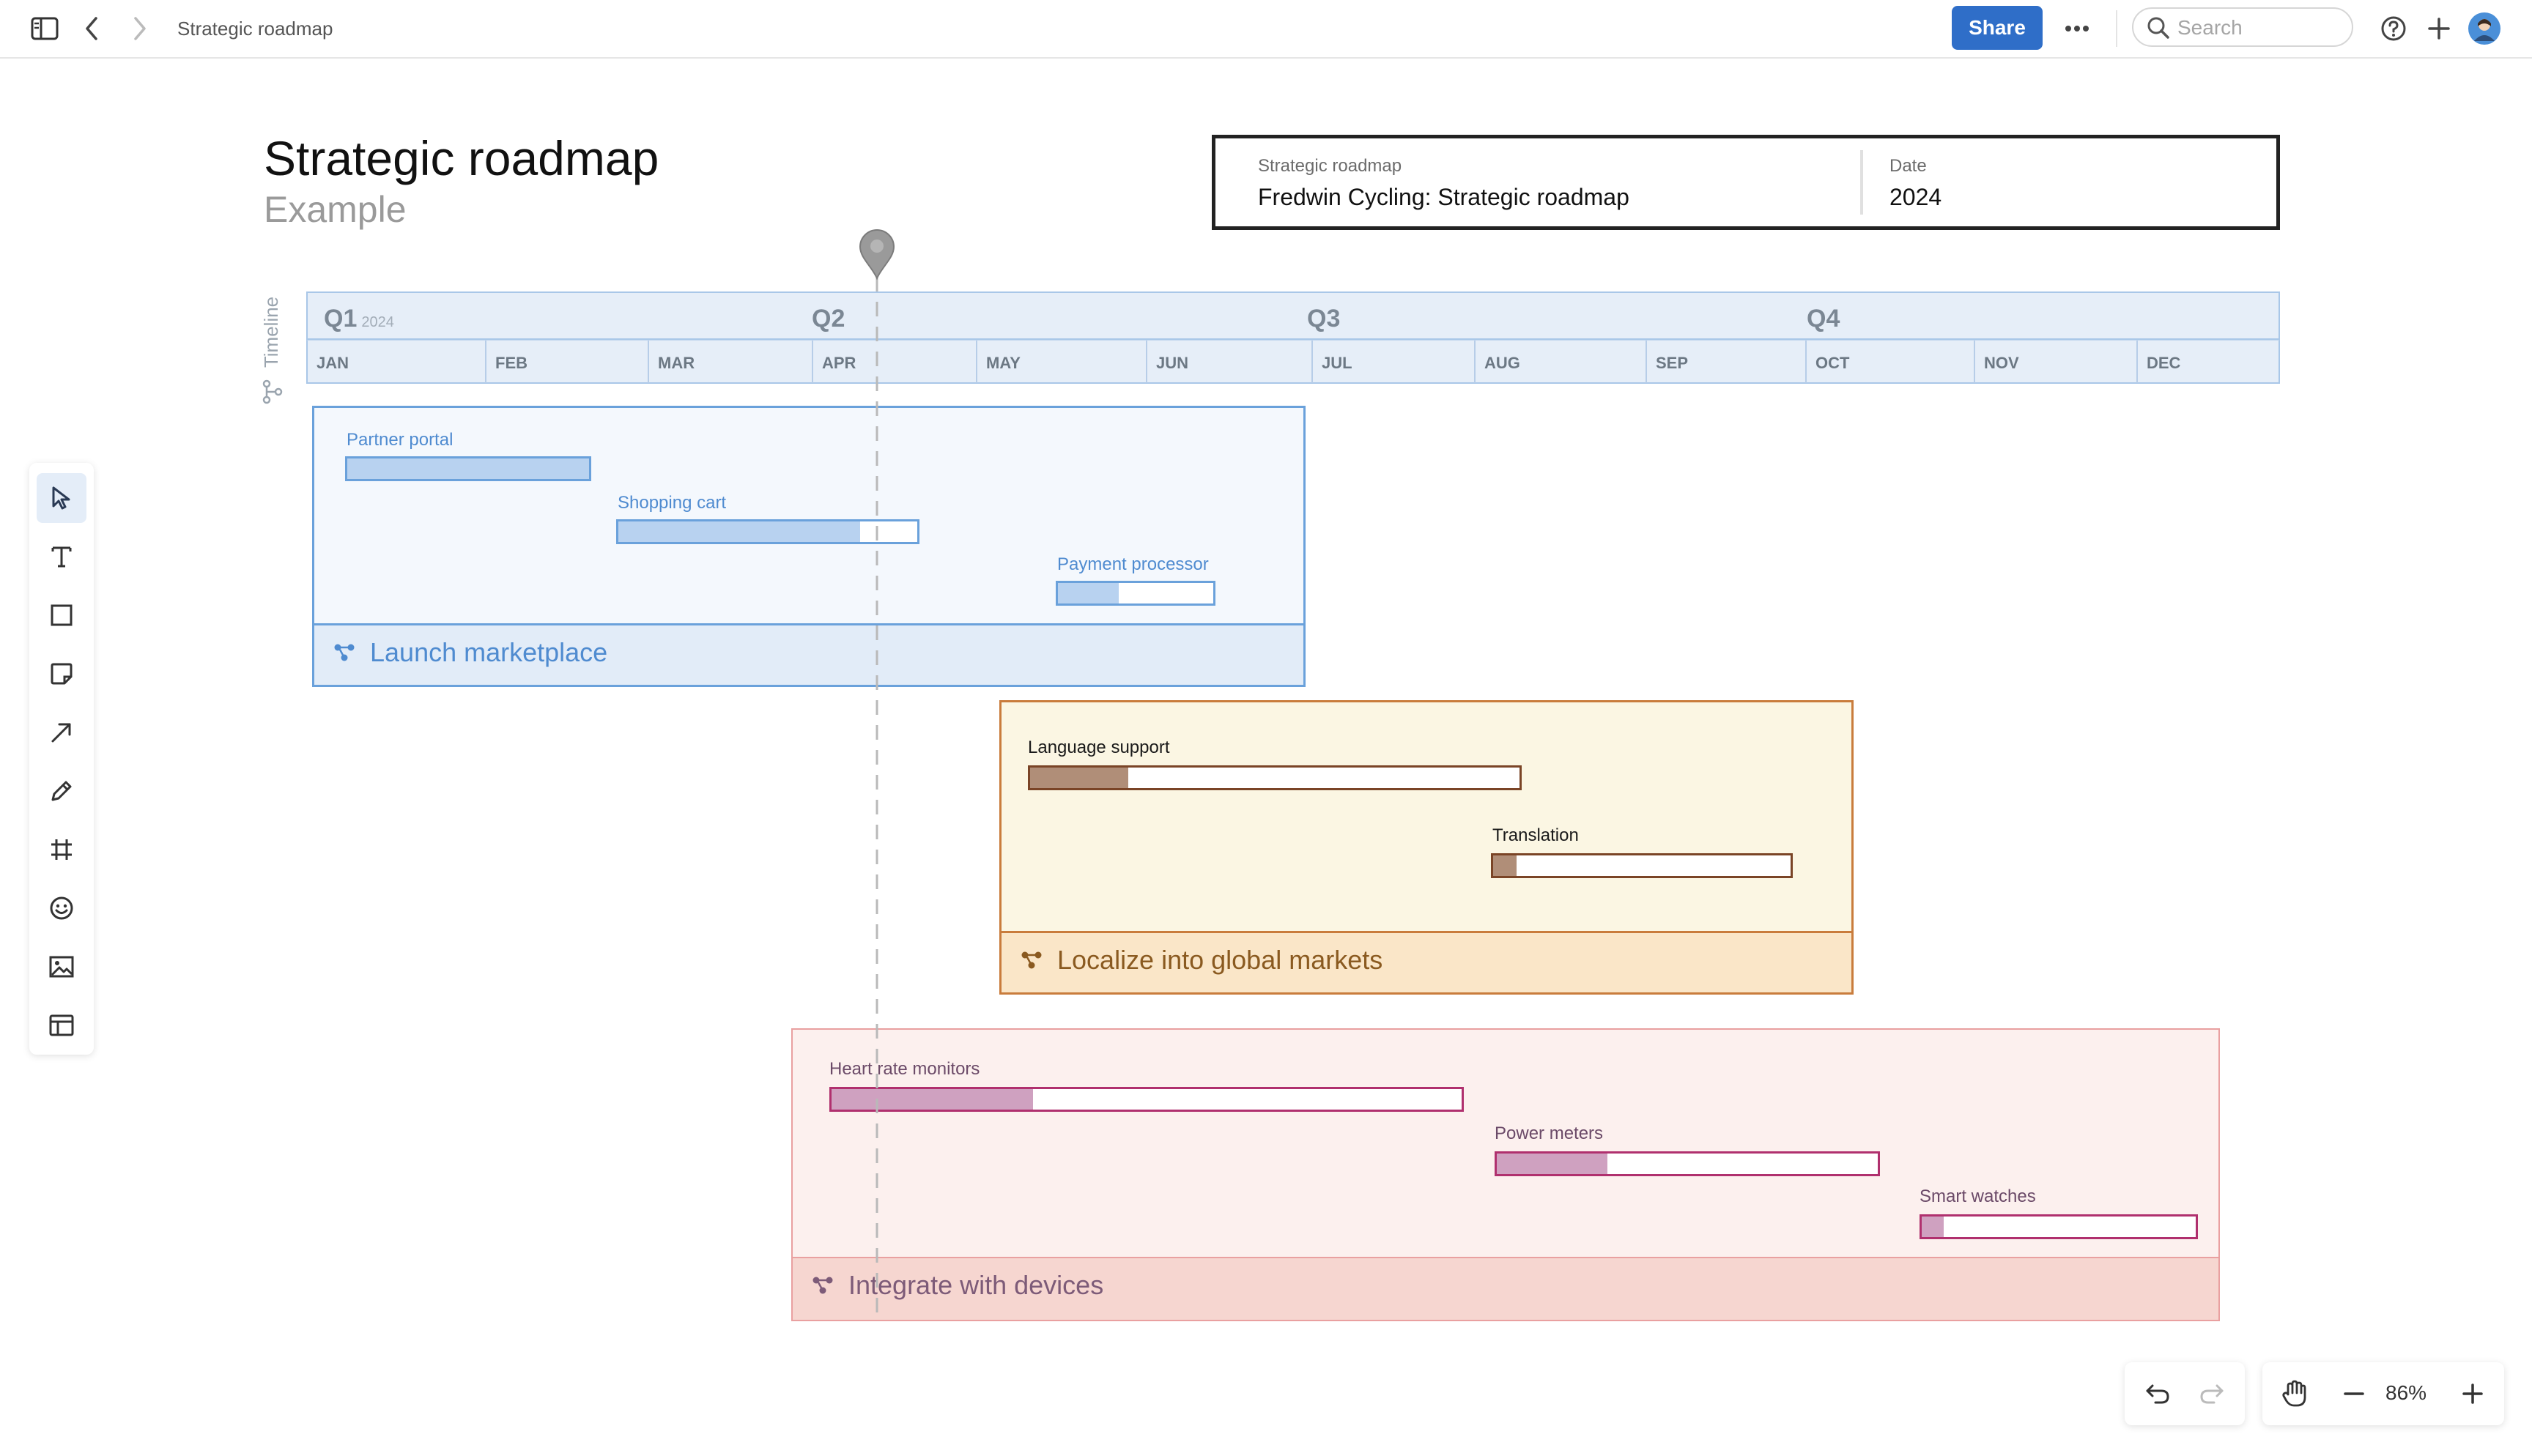 The height and width of the screenshot is (1456, 2532). I want to click on quarter-q3: Q3, so click(1323, 319).